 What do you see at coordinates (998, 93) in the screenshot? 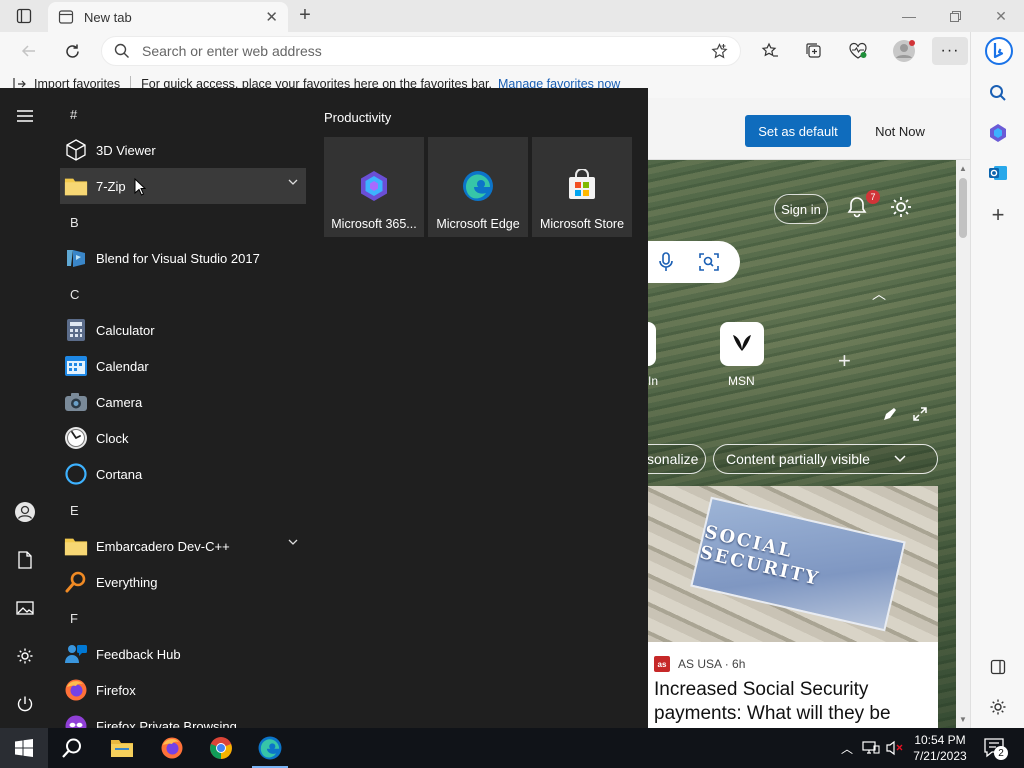
I see `sidebar-search-button` at bounding box center [998, 93].